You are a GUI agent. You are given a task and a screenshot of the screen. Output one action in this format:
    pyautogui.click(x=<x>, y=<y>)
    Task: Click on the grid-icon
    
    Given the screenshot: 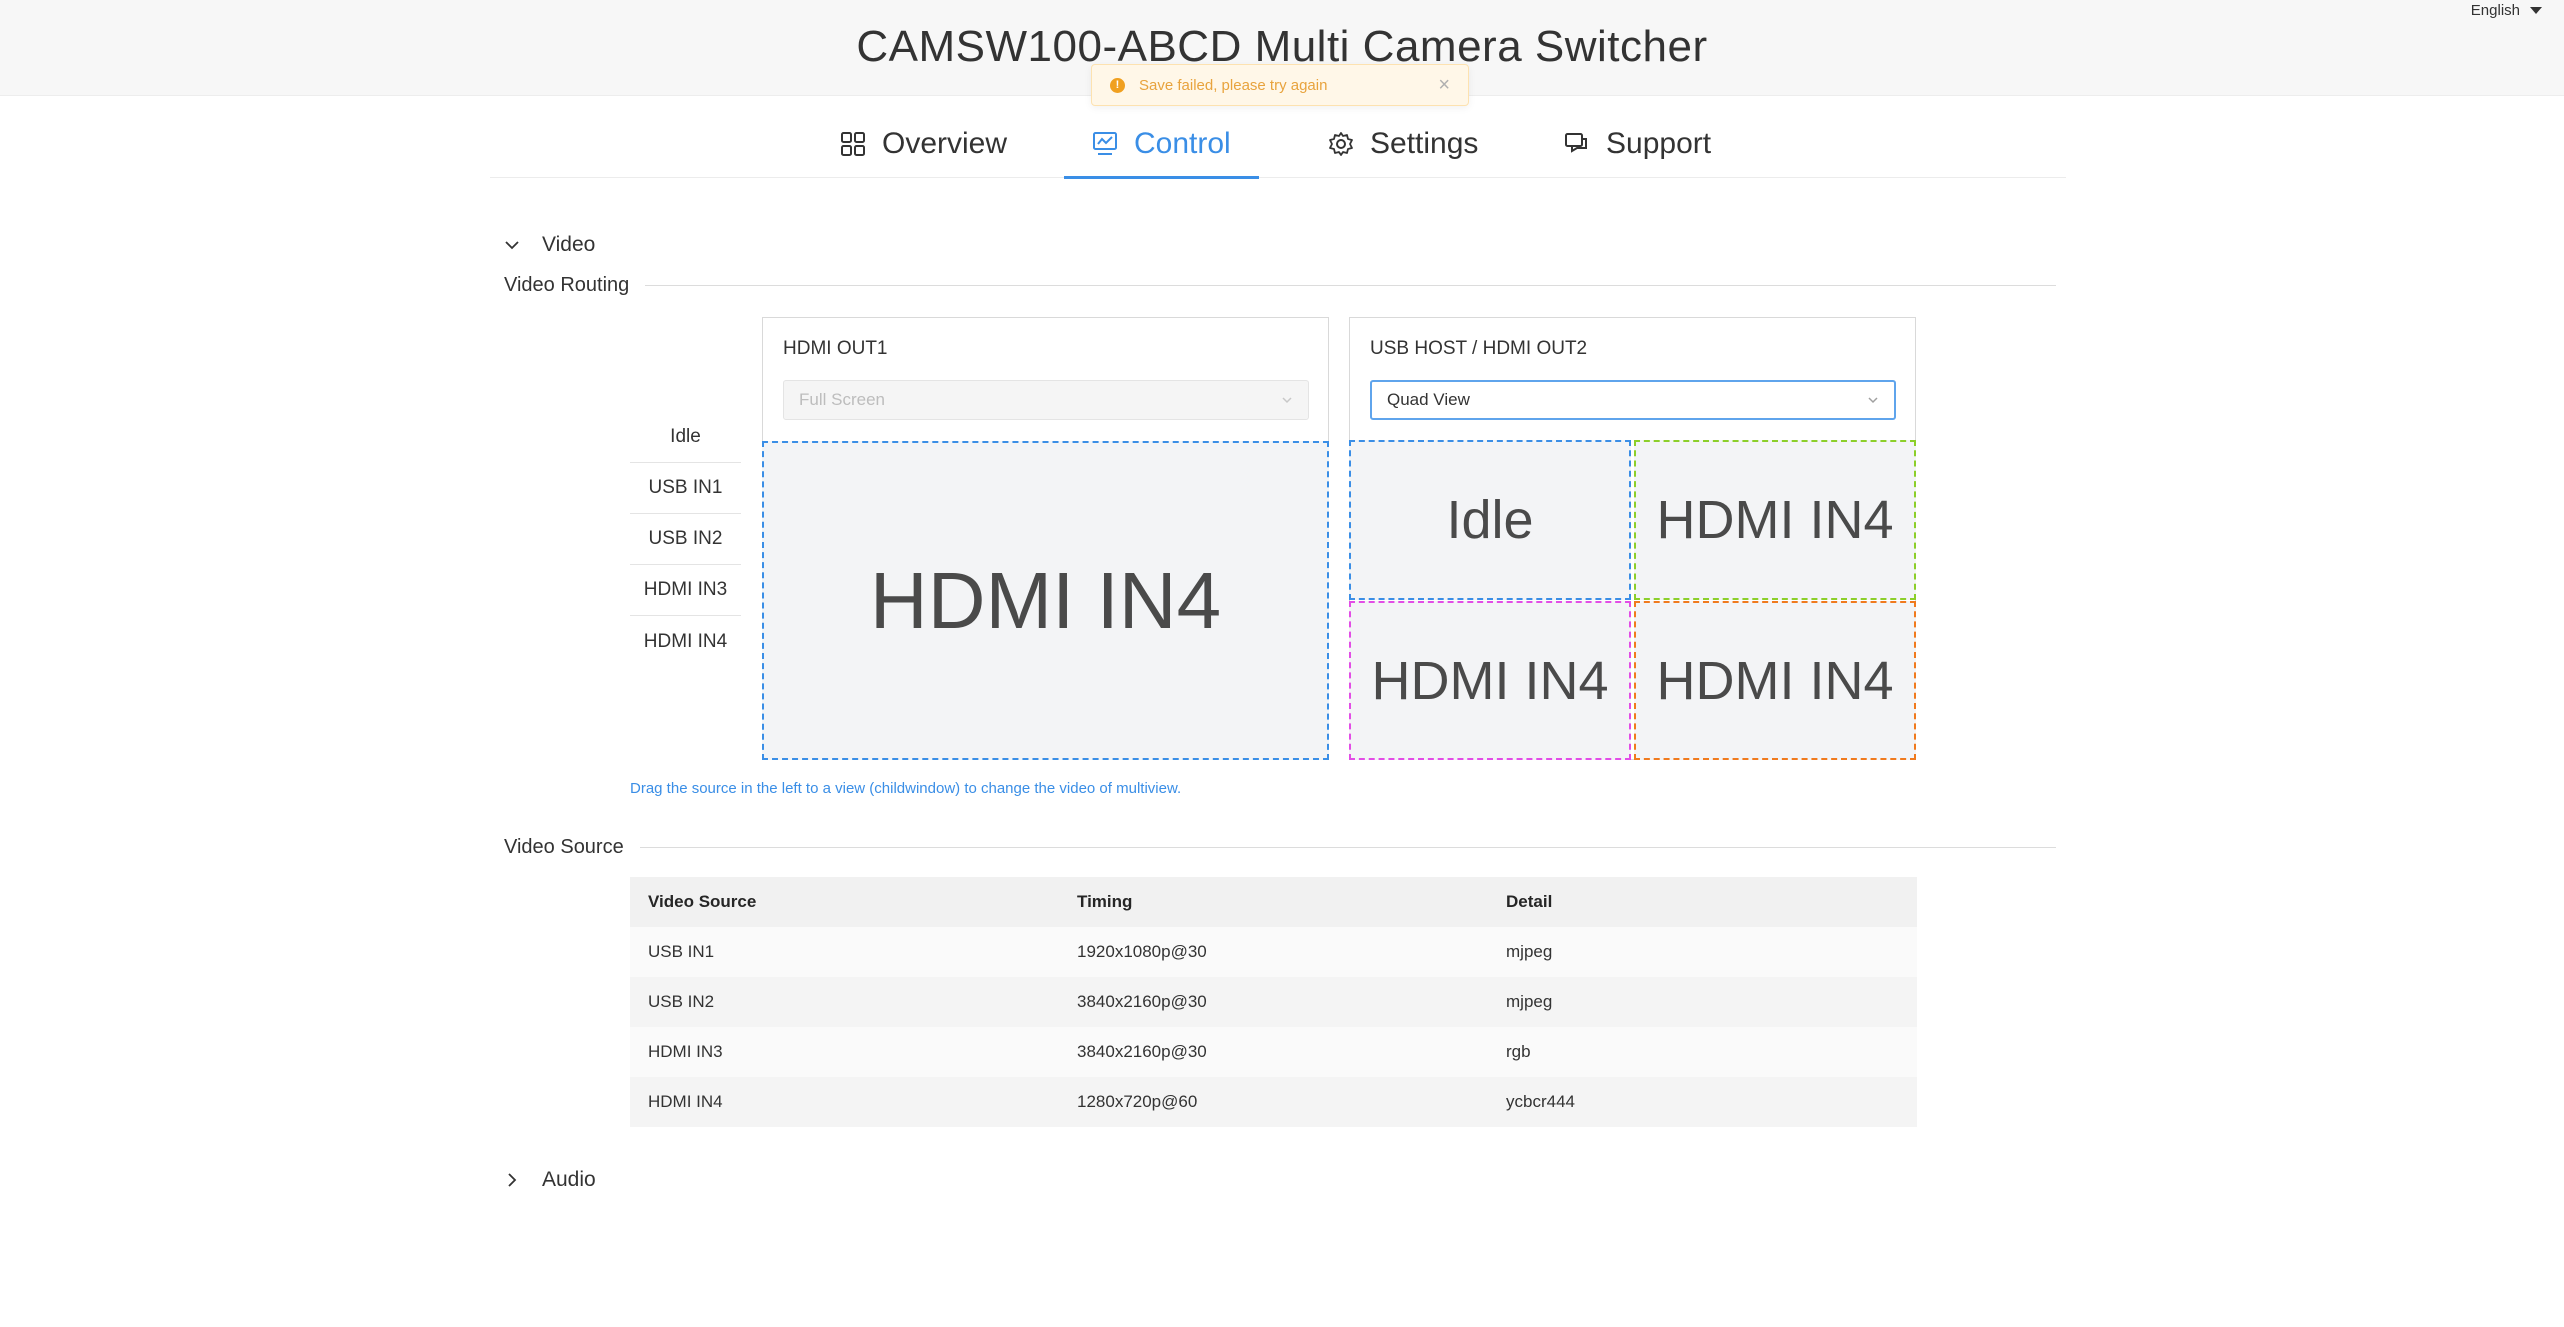 What is the action you would take?
    pyautogui.click(x=853, y=144)
    